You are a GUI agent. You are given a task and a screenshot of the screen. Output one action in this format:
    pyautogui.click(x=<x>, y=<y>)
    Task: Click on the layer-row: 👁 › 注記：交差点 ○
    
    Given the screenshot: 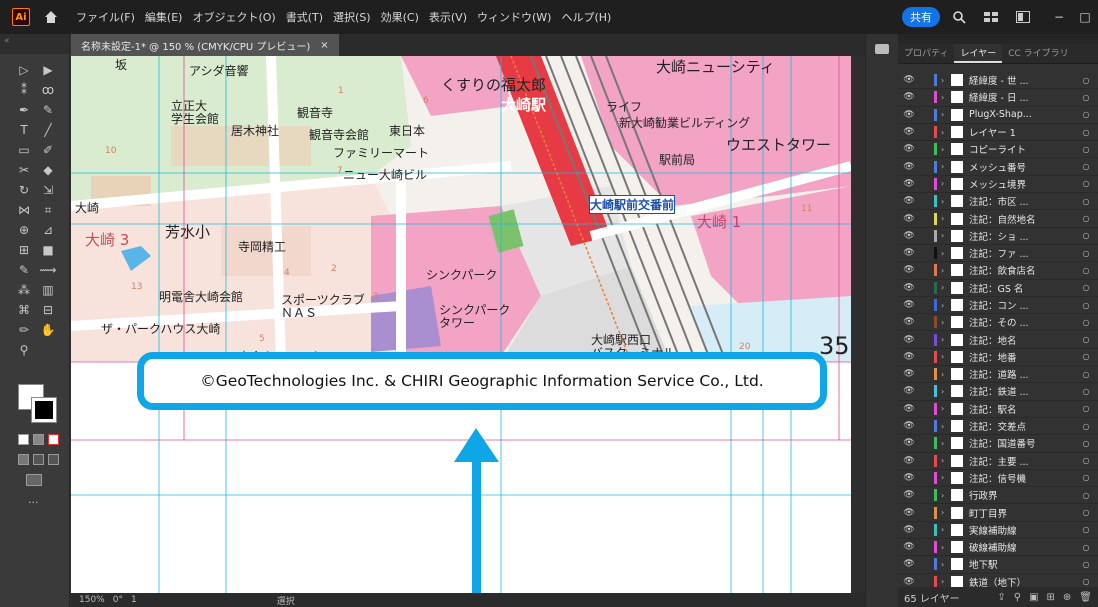 What is the action you would take?
    pyautogui.click(x=998, y=427)
    